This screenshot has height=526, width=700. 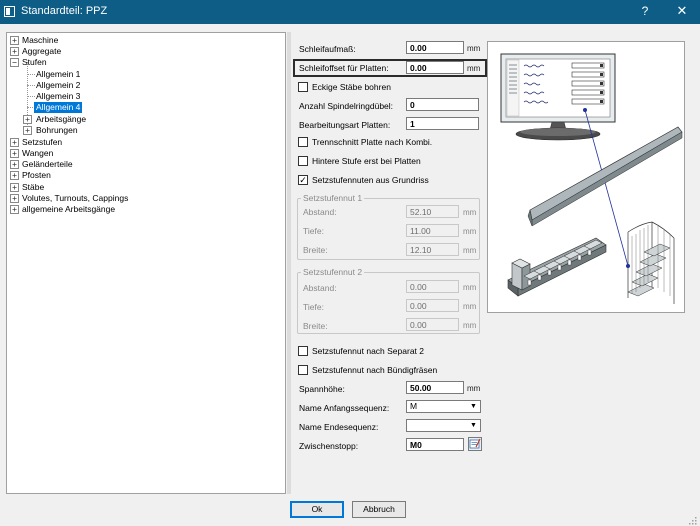 What do you see at coordinates (370, 180) in the screenshot?
I see `setzstufennuten-grundriss-label: Setzstufennuten aus Grundriss` at bounding box center [370, 180].